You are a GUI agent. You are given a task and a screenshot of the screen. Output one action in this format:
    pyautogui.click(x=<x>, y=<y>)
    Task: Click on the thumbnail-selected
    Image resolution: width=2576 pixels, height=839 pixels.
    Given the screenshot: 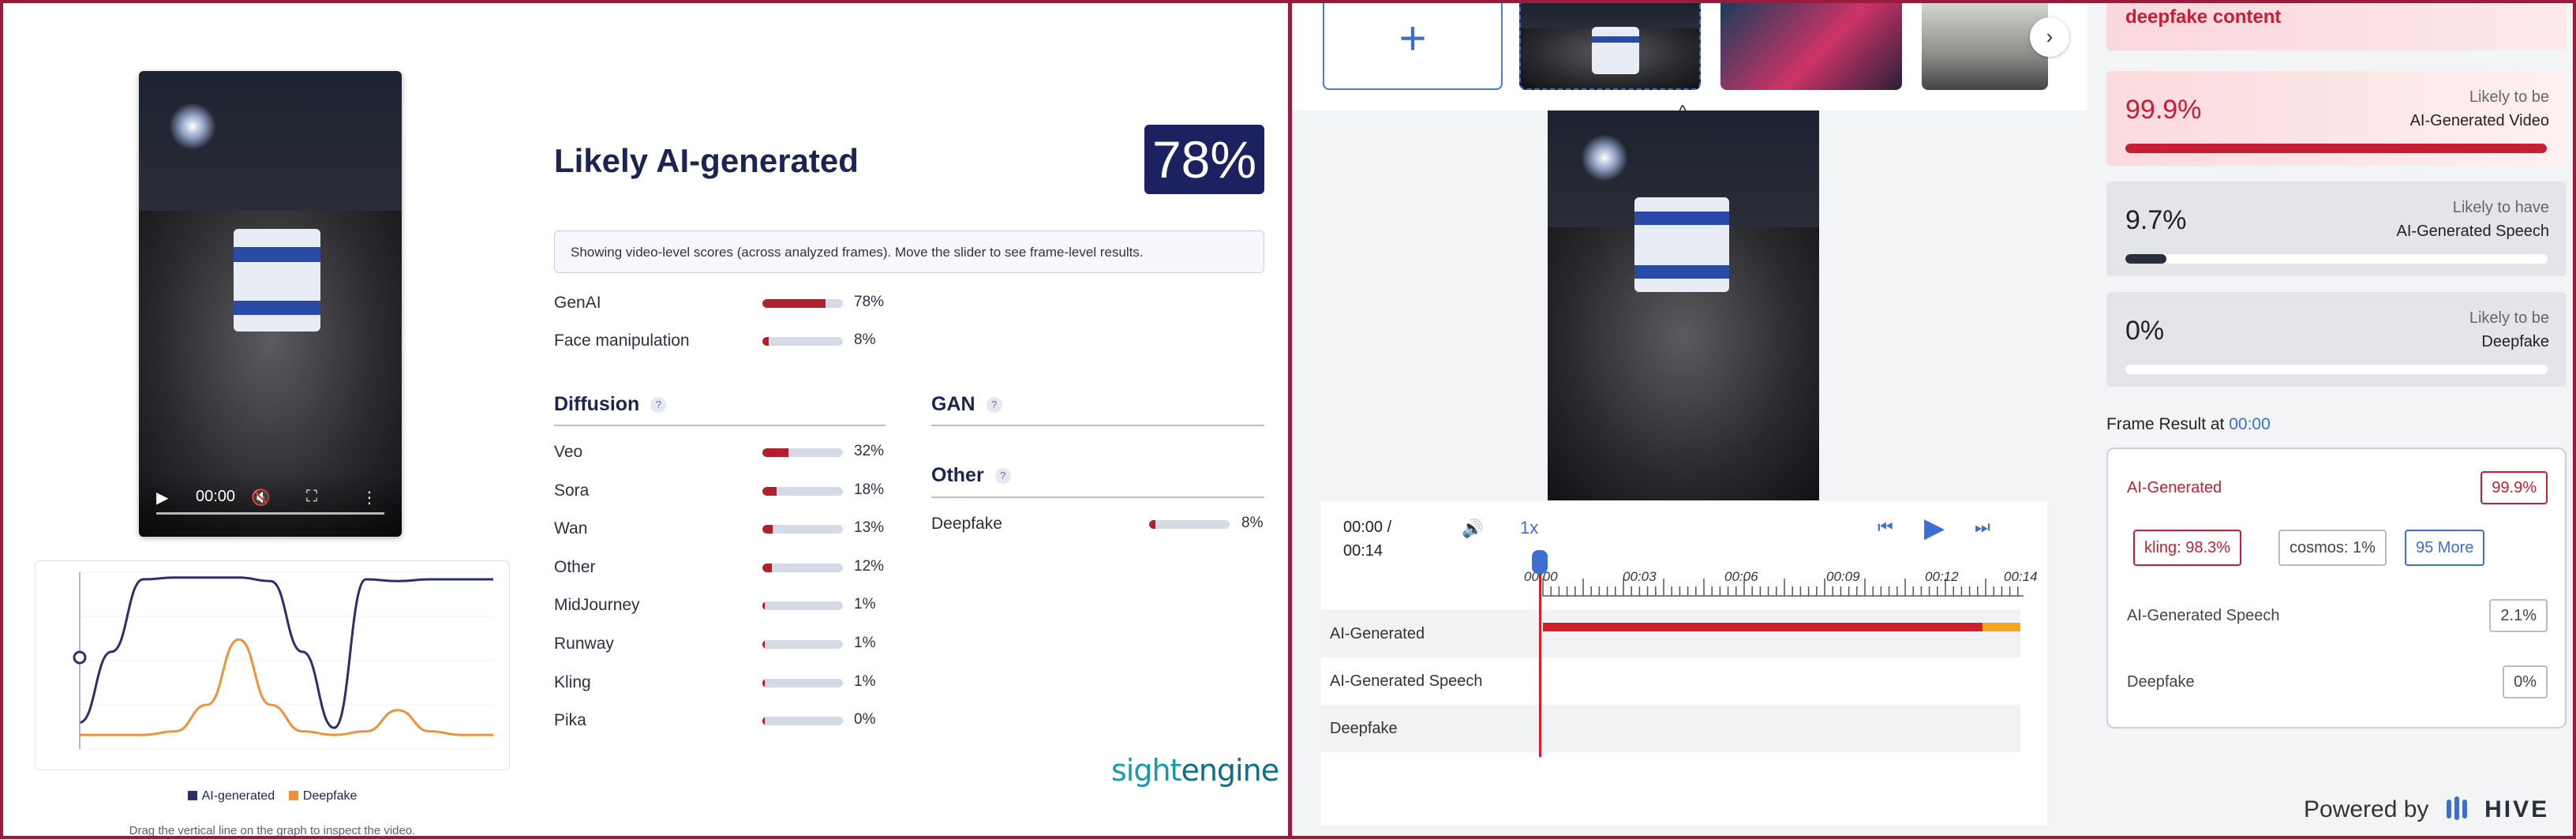 What is the action you would take?
    pyautogui.click(x=1610, y=46)
    